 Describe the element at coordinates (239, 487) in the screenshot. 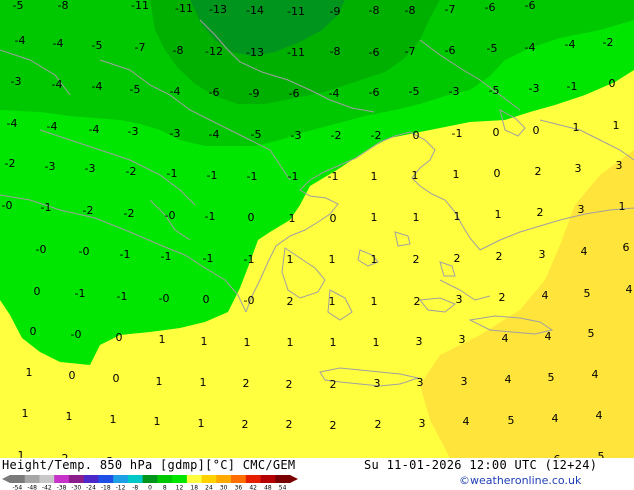

I see `colorbar-tick-label: 36` at that location.